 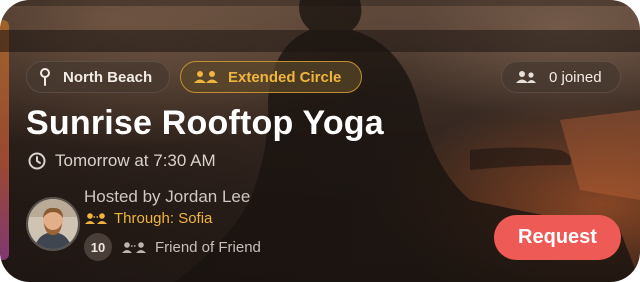 What do you see at coordinates (205, 123) in the screenshot?
I see `event-title: Sunrise Rooftop Yoga` at bounding box center [205, 123].